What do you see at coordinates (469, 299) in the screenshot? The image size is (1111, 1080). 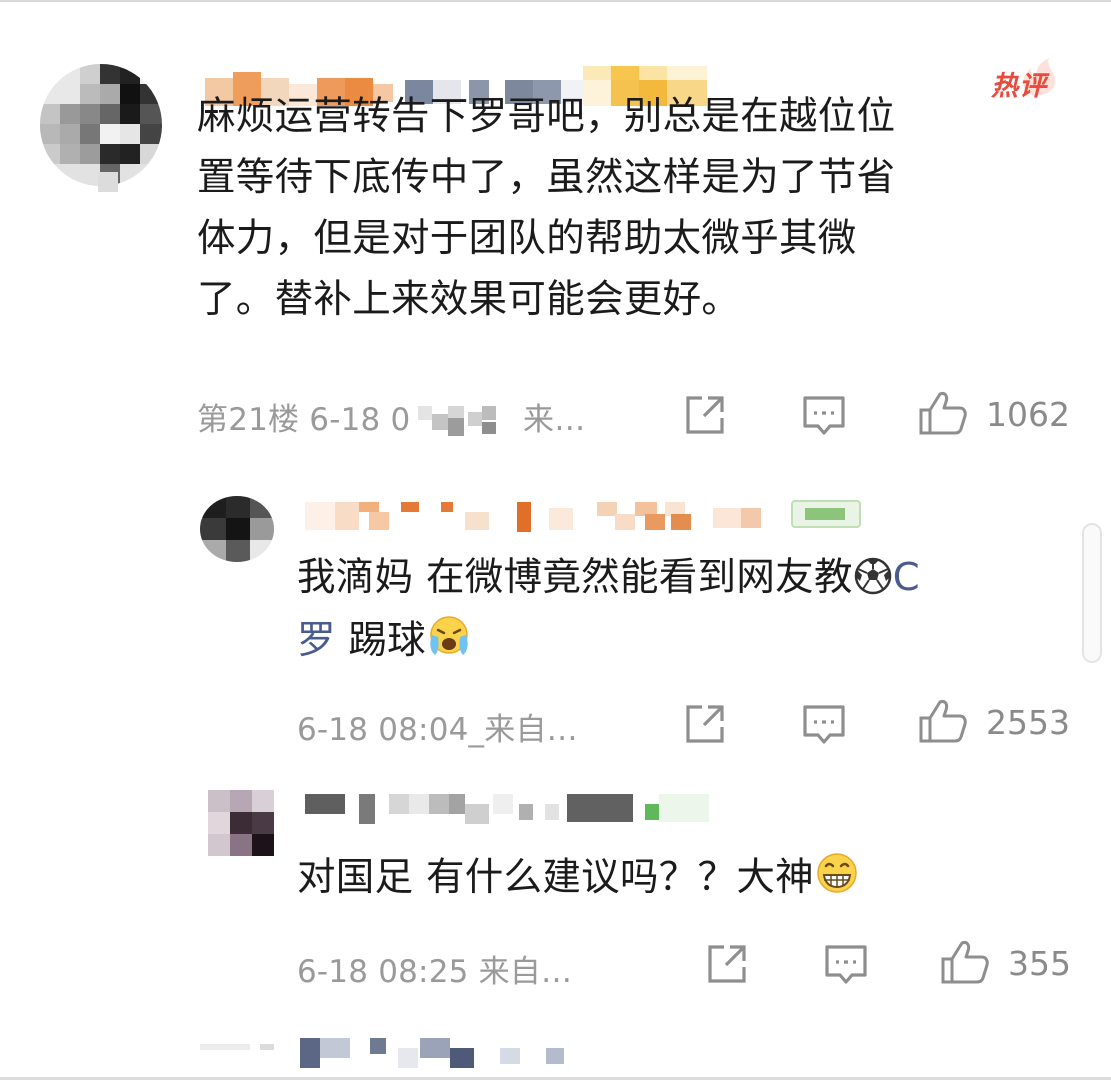 I see `comment-line: 了。替补上来效果可能会更好。` at bounding box center [469, 299].